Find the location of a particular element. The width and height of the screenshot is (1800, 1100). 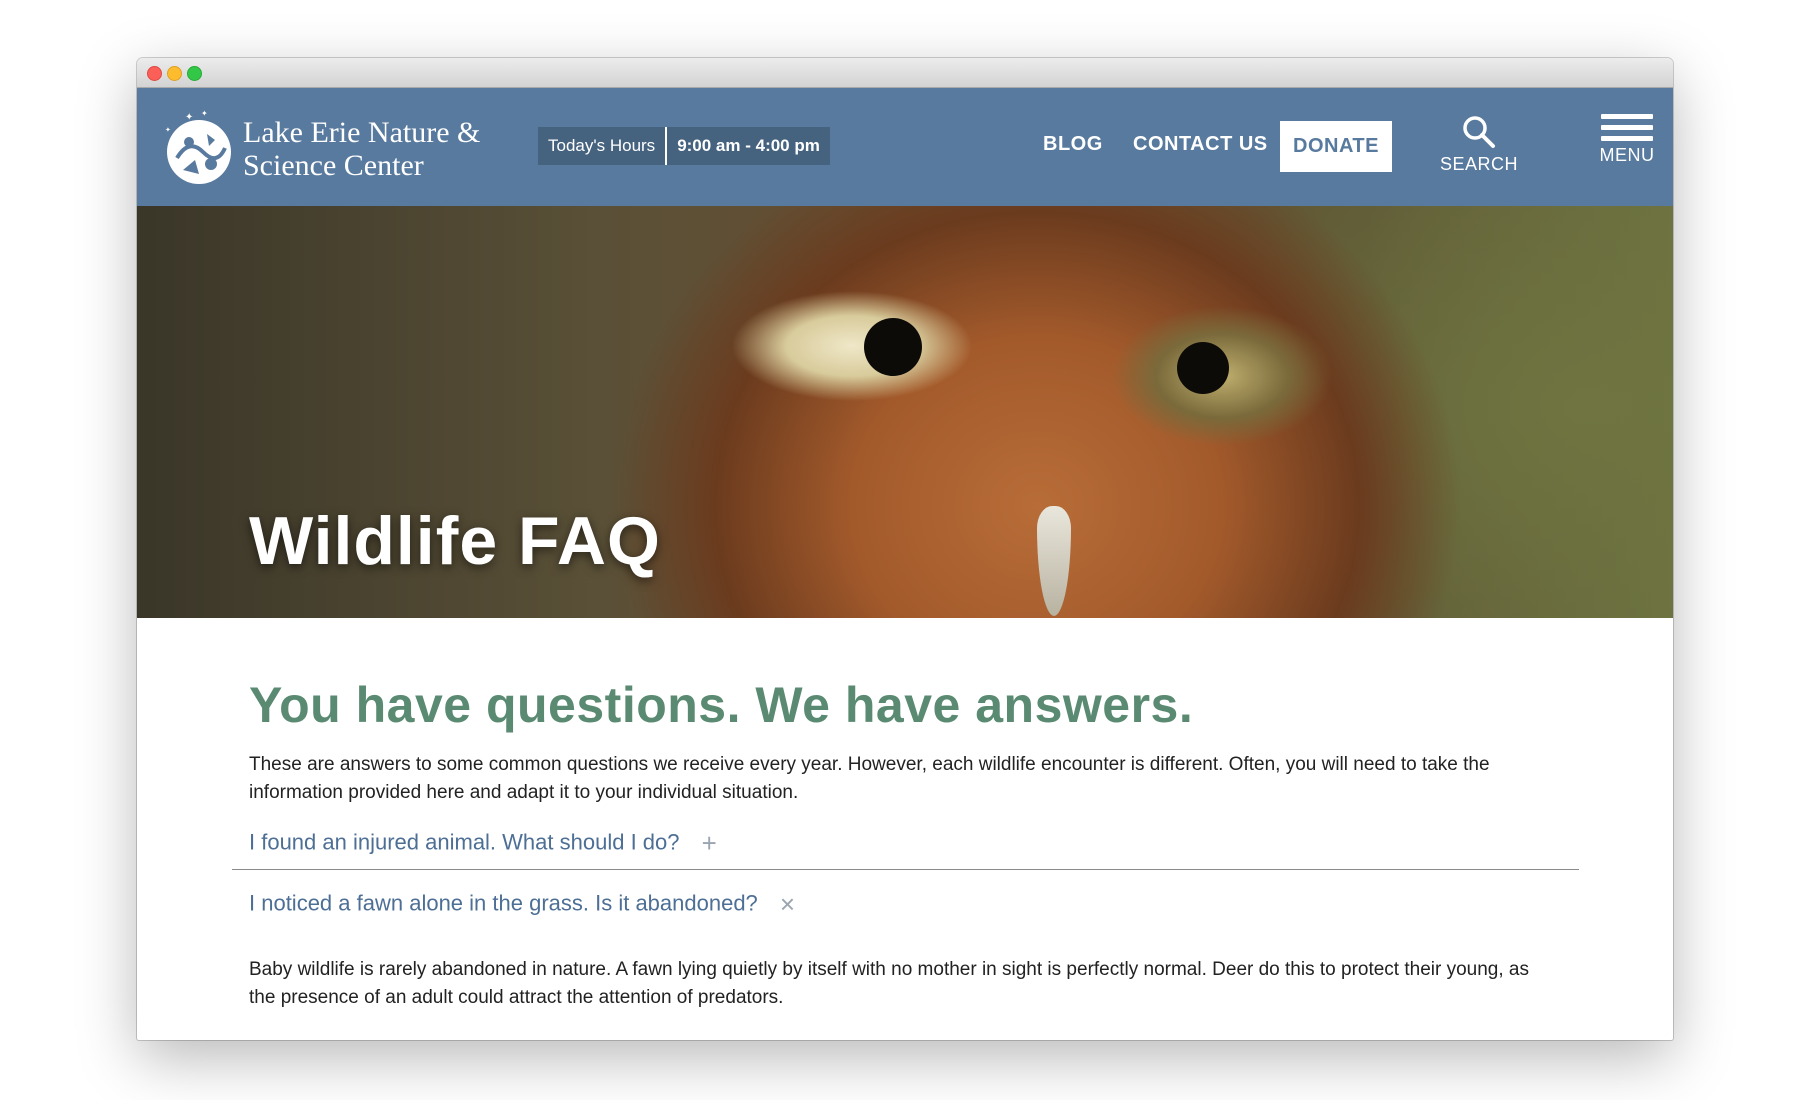

nav-blog-link: BLOG is located at coordinates (1073, 144).